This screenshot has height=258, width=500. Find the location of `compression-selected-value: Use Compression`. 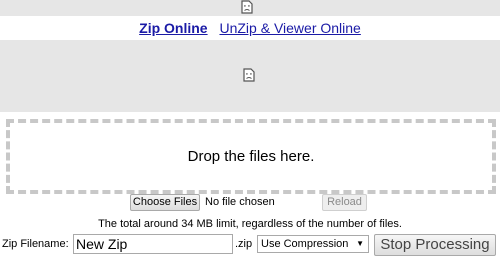

compression-selected-value: Use Compression is located at coordinates (305, 244).